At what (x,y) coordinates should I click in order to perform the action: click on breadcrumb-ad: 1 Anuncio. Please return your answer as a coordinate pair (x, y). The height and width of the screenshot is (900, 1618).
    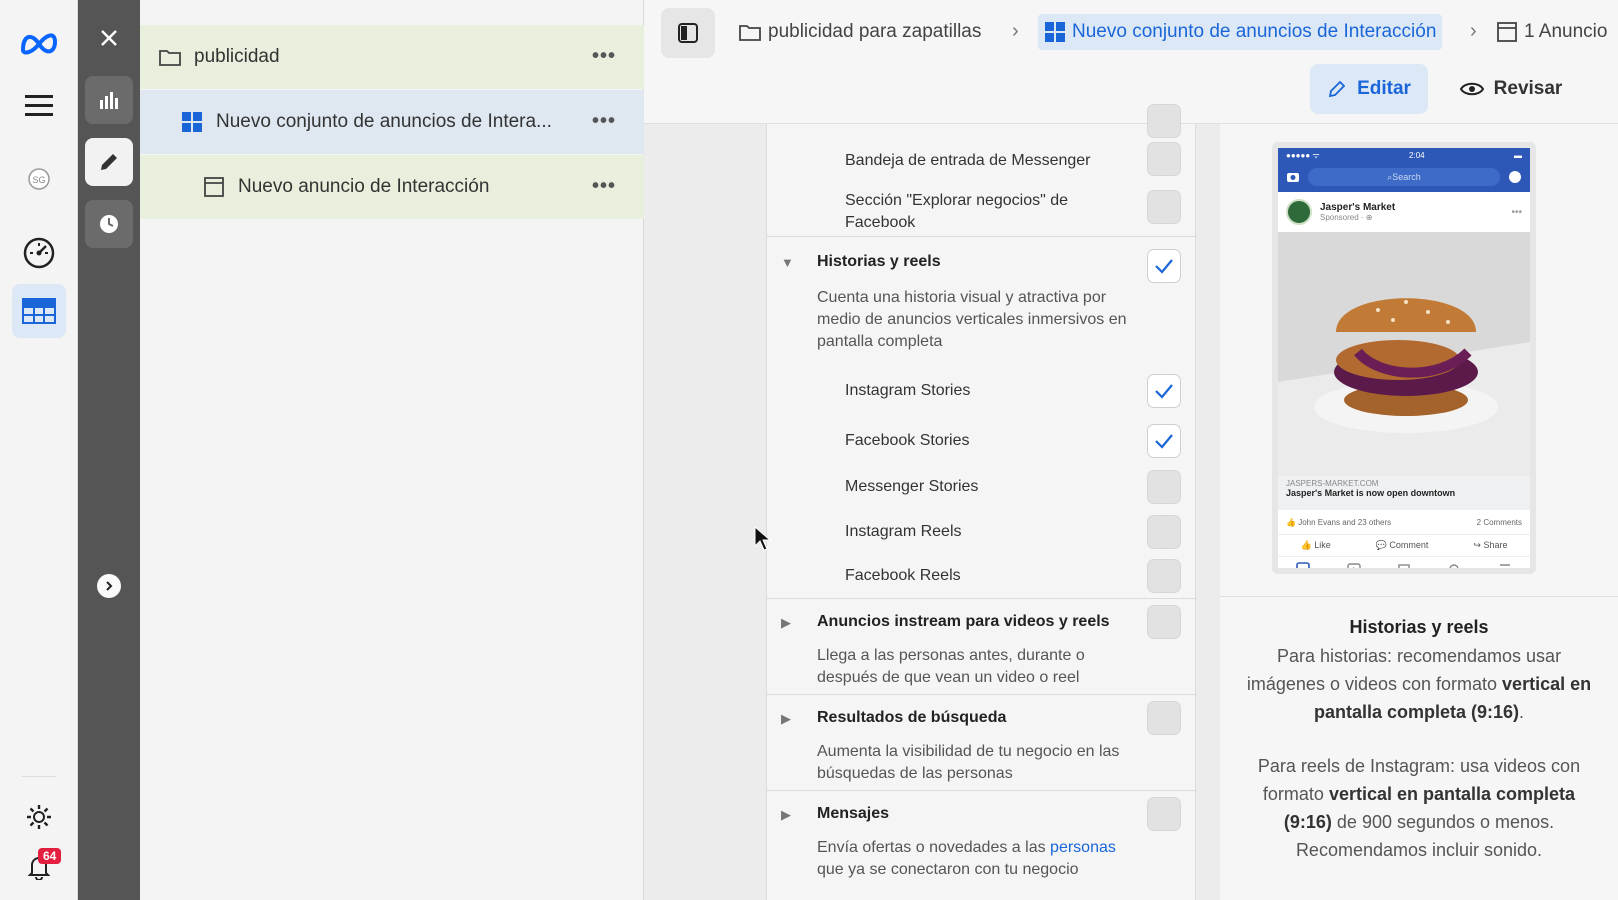
    Looking at the image, I should click on (1551, 32).